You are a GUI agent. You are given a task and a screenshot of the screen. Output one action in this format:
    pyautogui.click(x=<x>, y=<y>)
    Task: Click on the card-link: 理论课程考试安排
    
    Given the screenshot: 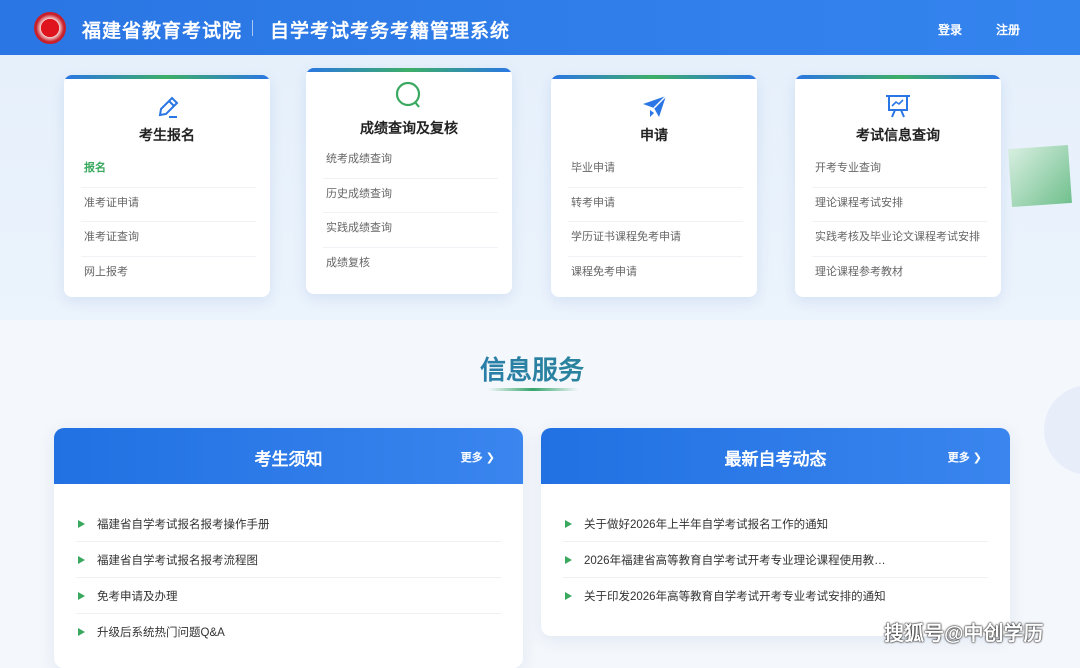 What is the action you would take?
    pyautogui.click(x=899, y=205)
    